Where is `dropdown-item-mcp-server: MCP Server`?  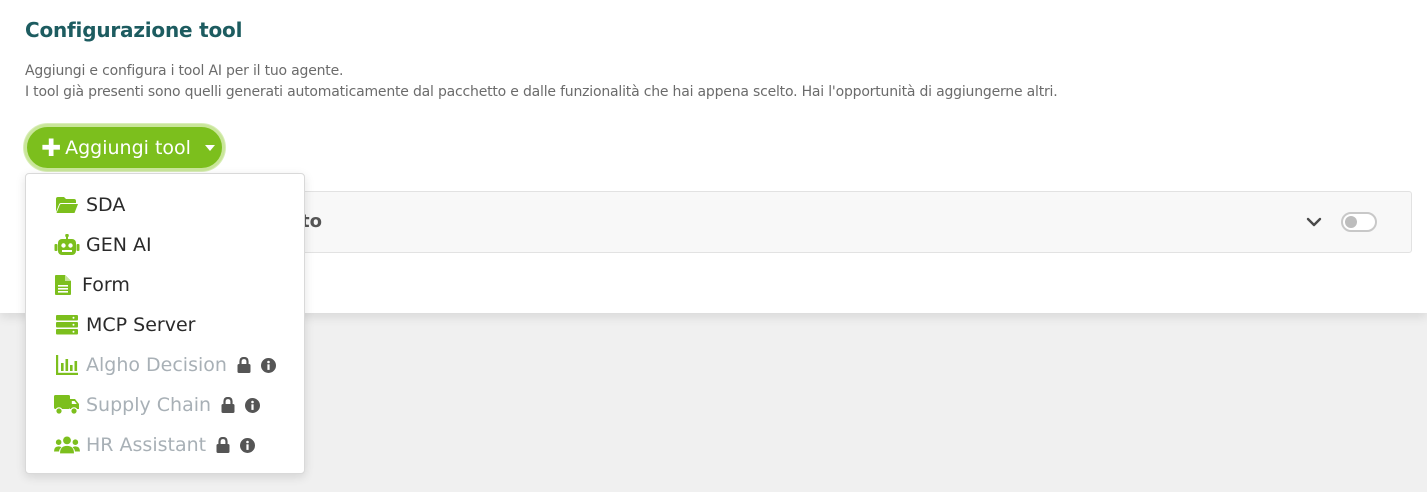
dropdown-item-mcp-server: MCP Server is located at coordinates (165, 325).